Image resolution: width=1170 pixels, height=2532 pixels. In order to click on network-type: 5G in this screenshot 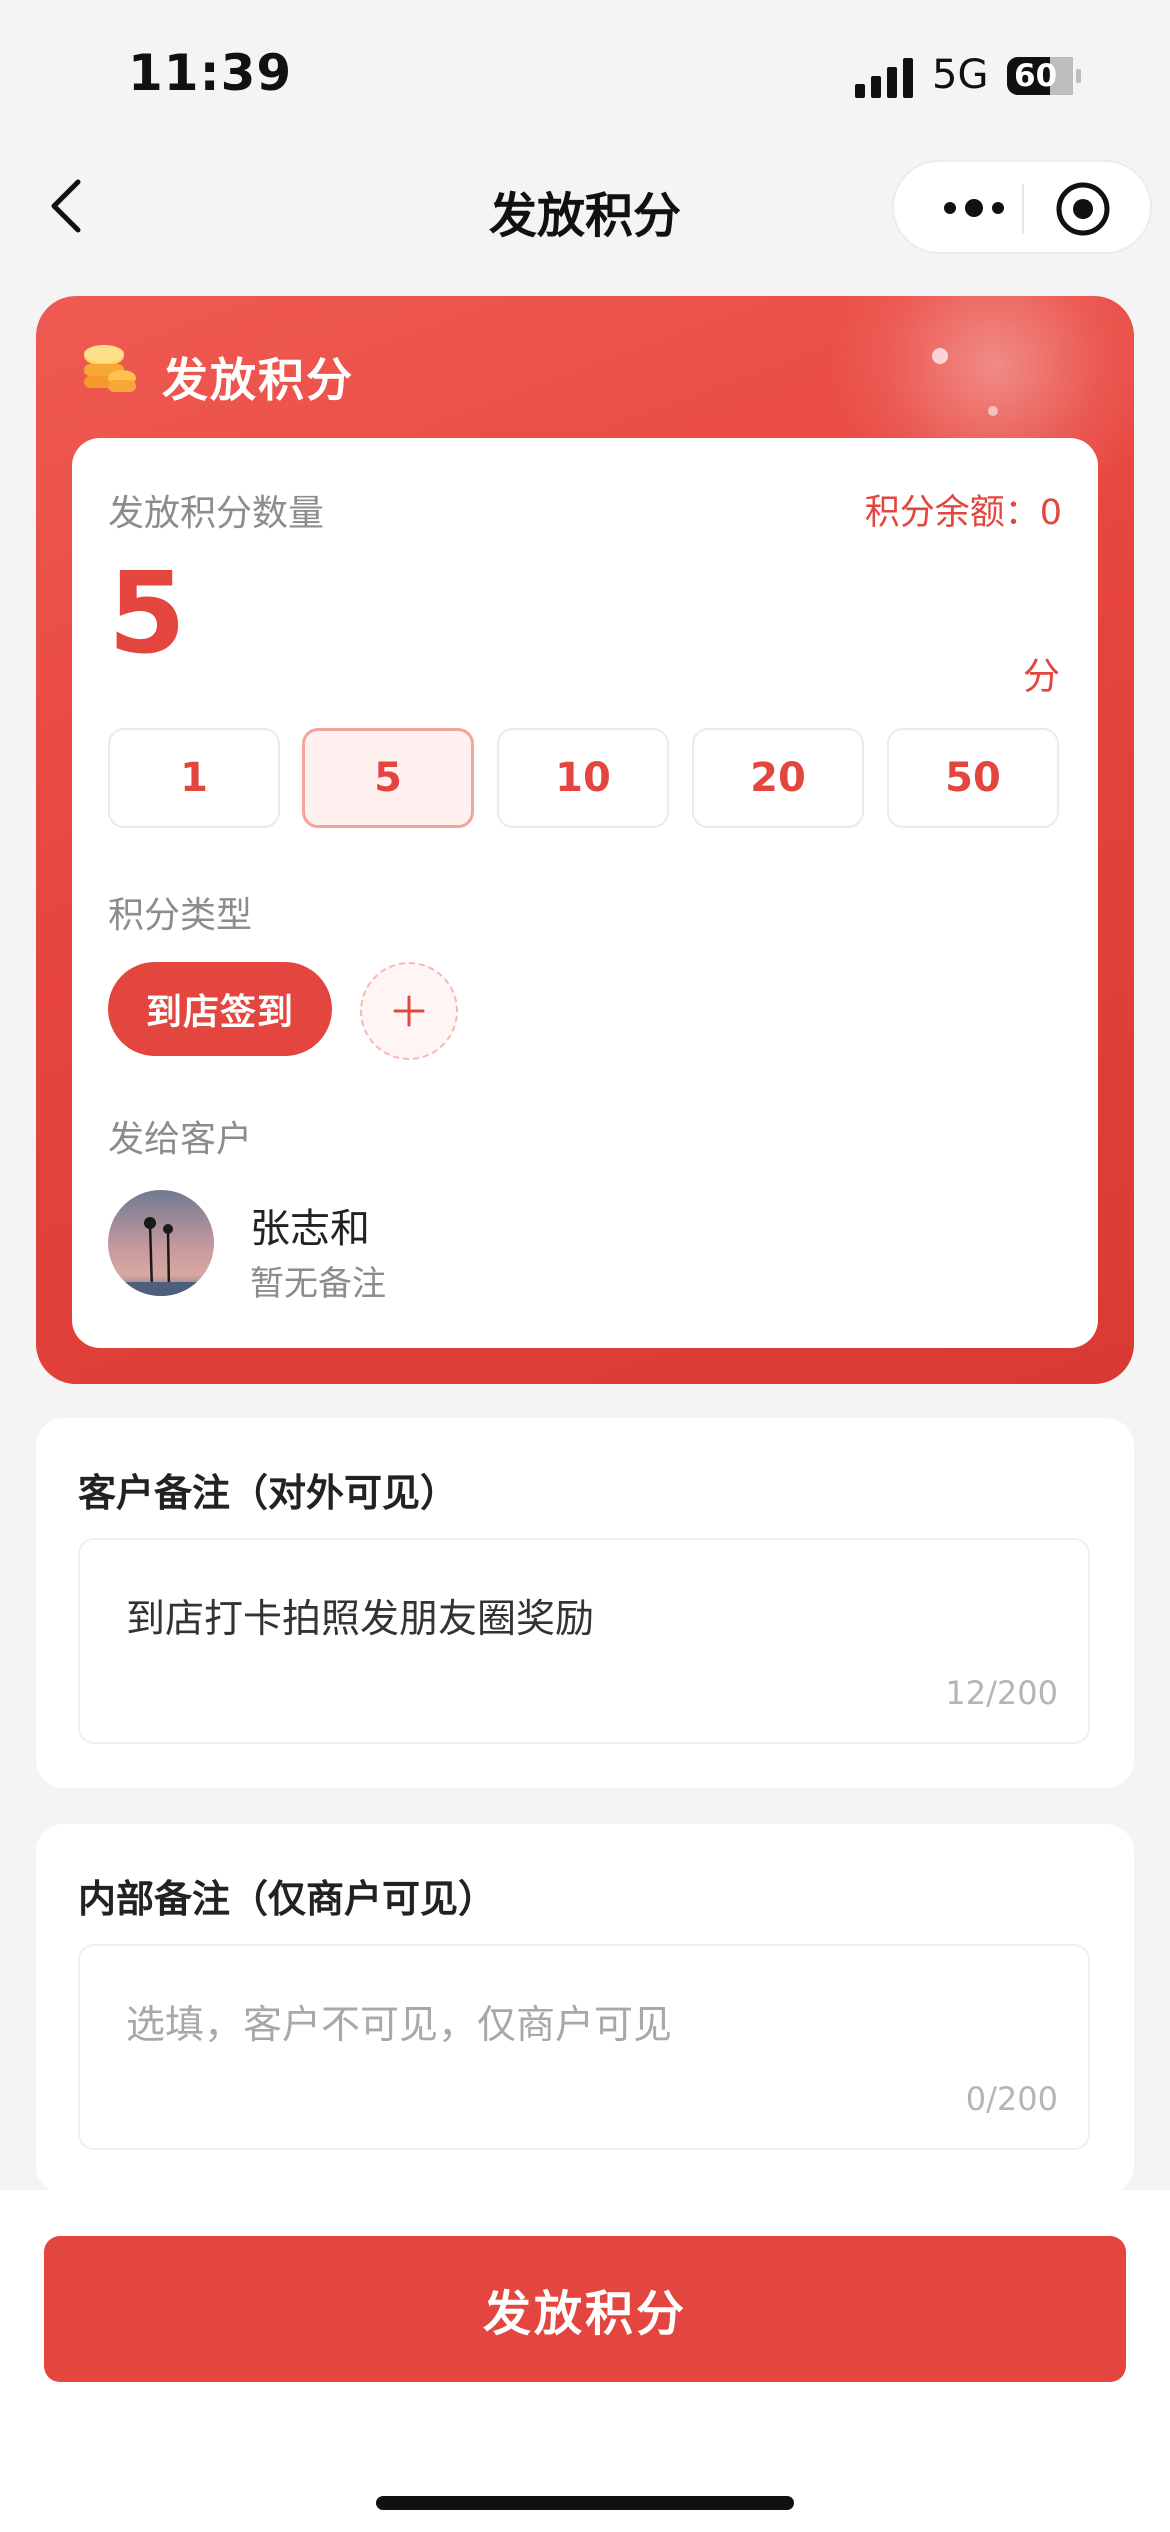, I will do `click(960, 75)`.